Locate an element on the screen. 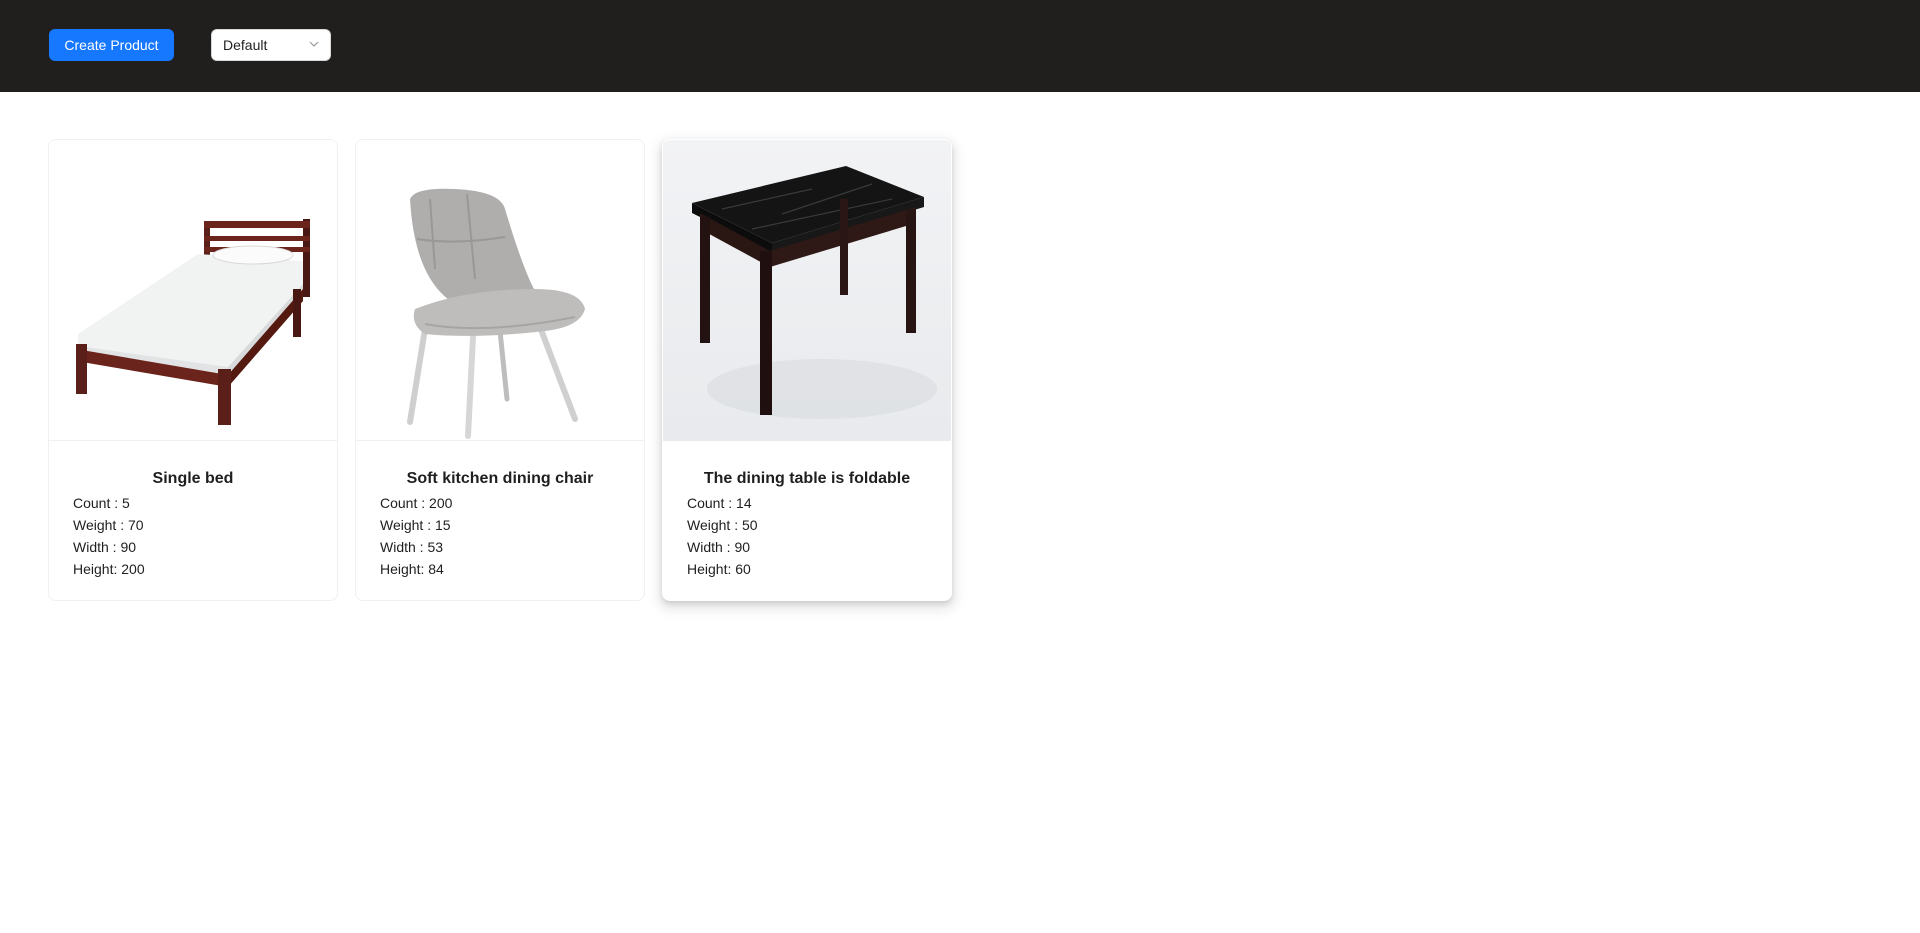 The image size is (1920, 933). product-height: Height: 60 is located at coordinates (719, 569).